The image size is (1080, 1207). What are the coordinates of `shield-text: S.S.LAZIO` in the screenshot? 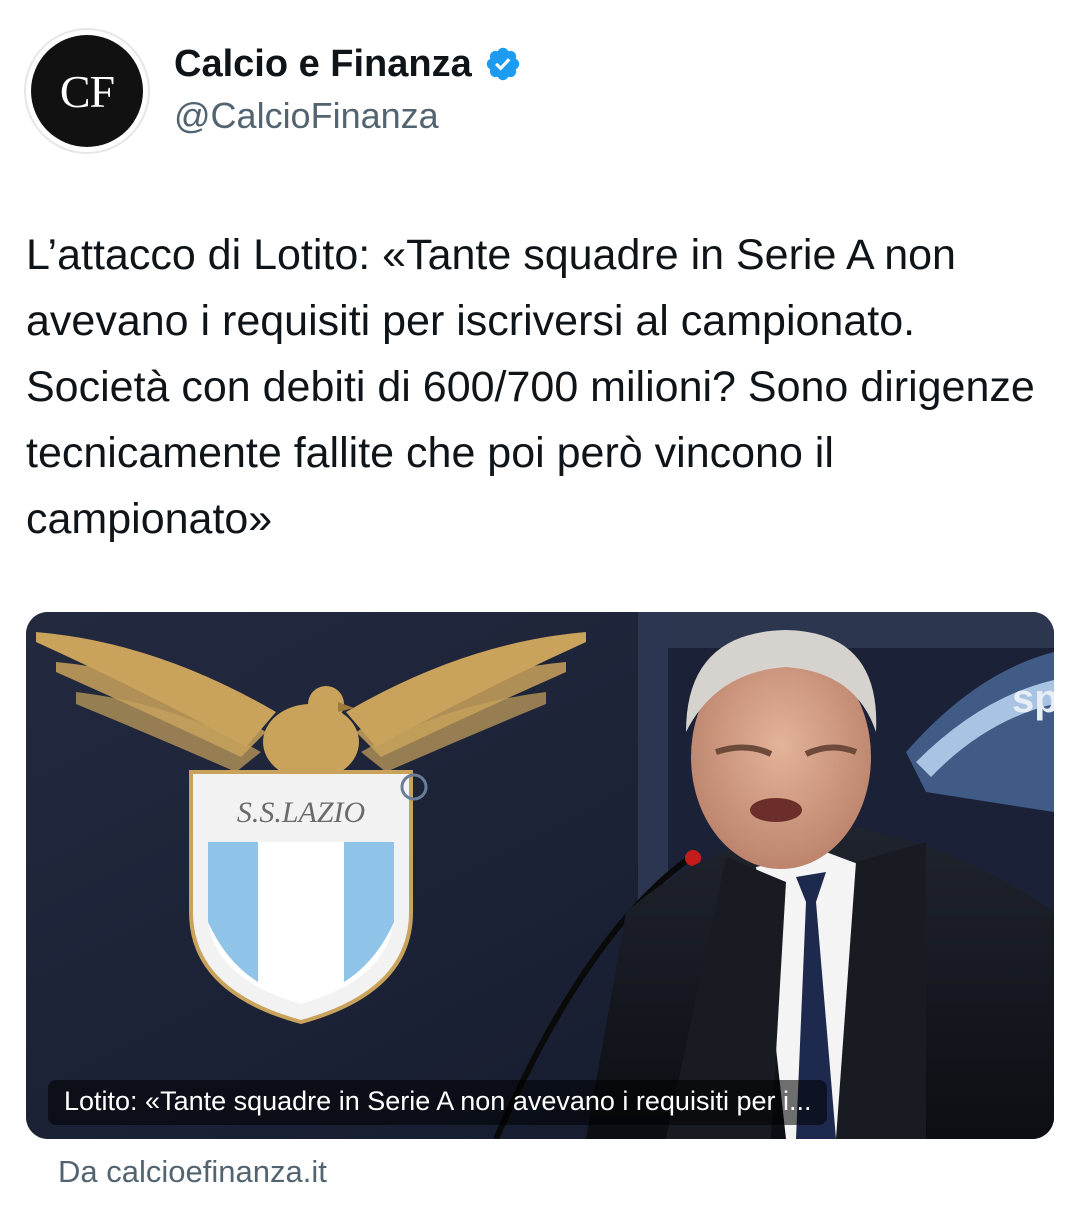 It's located at (301, 812).